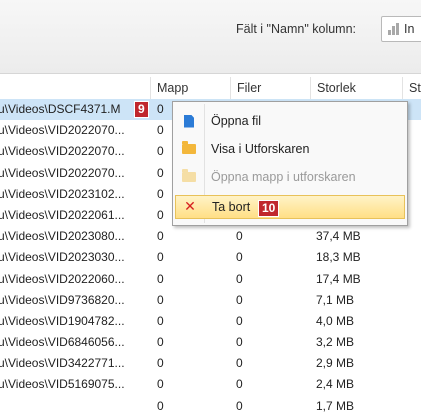 The height and width of the screenshot is (417, 421). Describe the element at coordinates (335, 320) in the screenshot. I see `row-size: 4,0 MB` at that location.